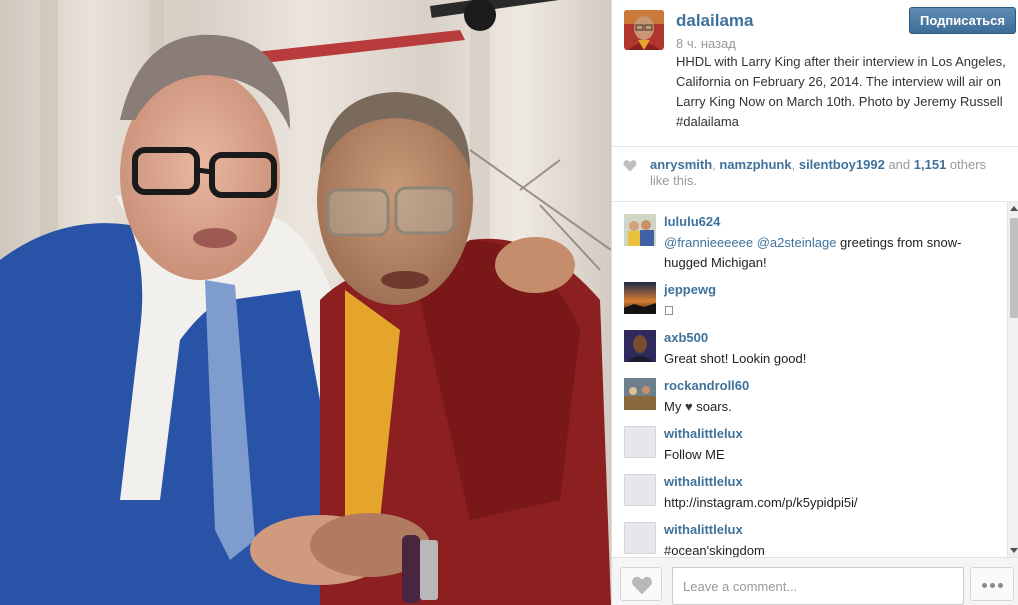 This screenshot has width=1018, height=605. Describe the element at coordinates (681, 164) in the screenshot. I see `liker-link: anrysmith` at that location.